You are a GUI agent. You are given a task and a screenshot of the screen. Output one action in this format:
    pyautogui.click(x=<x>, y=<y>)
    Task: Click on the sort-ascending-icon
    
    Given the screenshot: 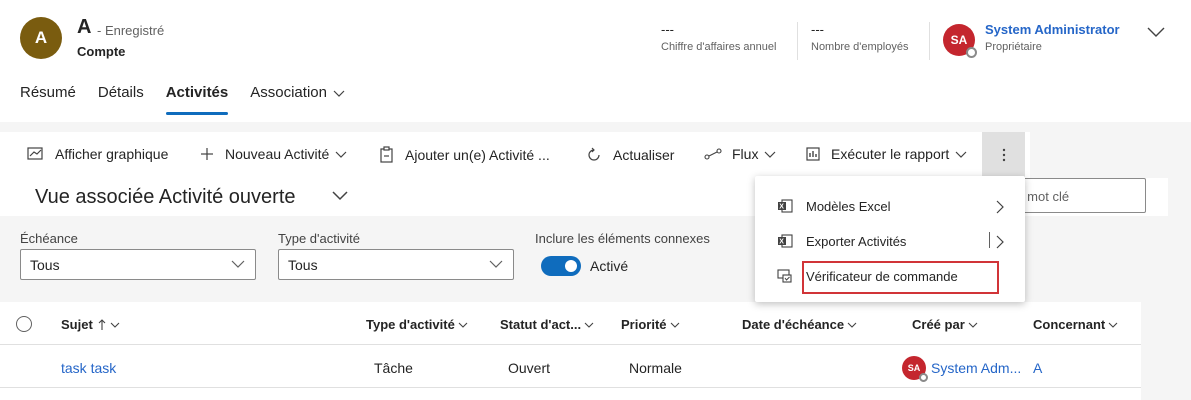 What is the action you would take?
    pyautogui.click(x=102, y=324)
    